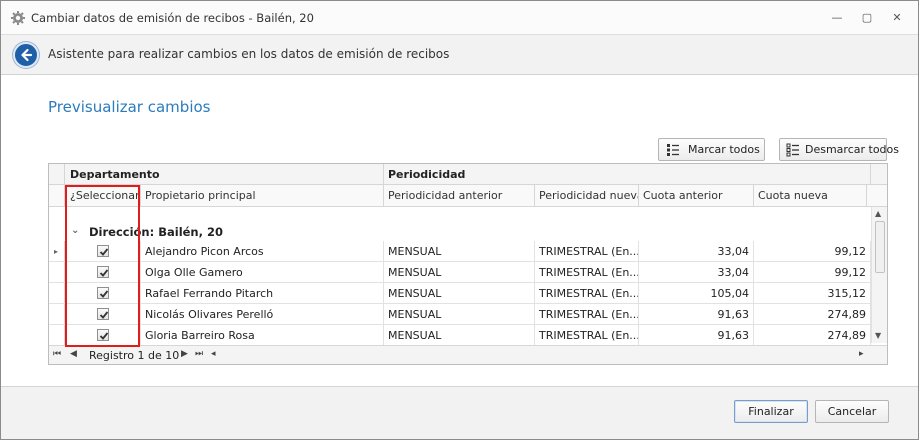 This screenshot has height=440, width=919. Describe the element at coordinates (103, 195) in the screenshot. I see `column-seleccionar: ¿Seleccionar?` at that location.